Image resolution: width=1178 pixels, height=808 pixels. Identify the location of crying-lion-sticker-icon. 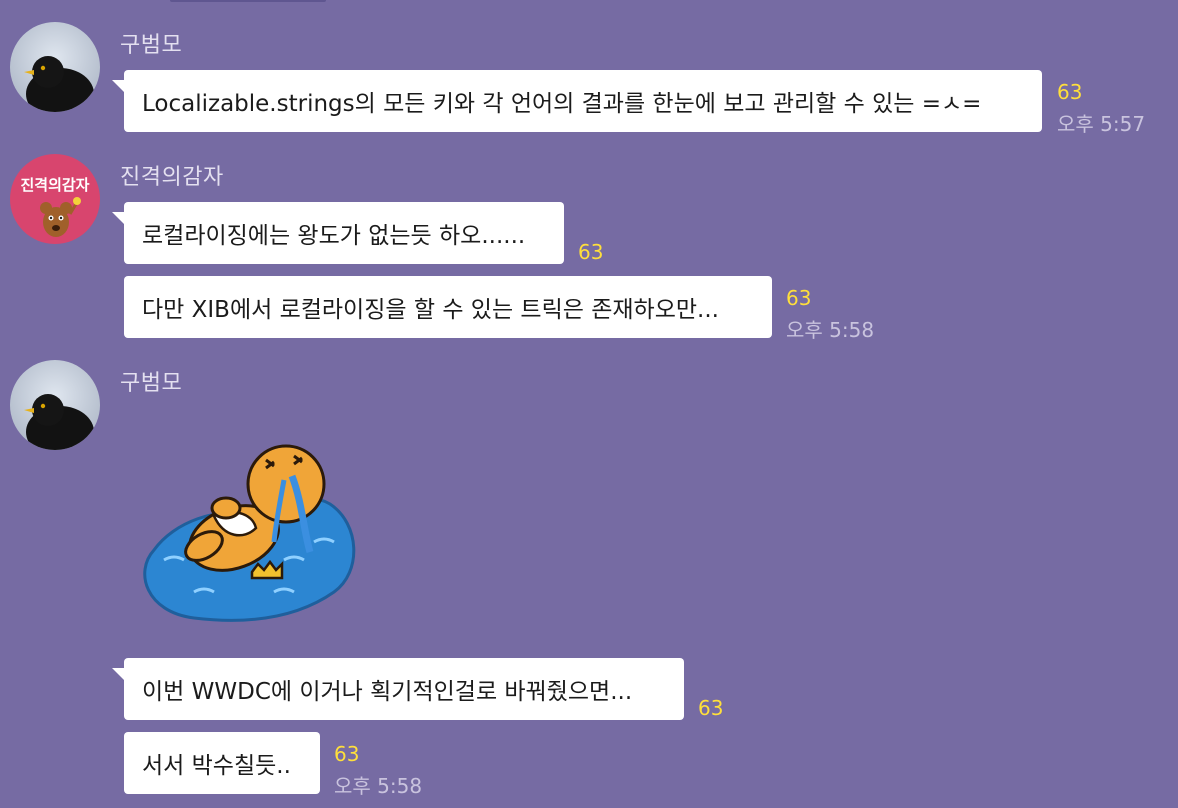
(249, 533).